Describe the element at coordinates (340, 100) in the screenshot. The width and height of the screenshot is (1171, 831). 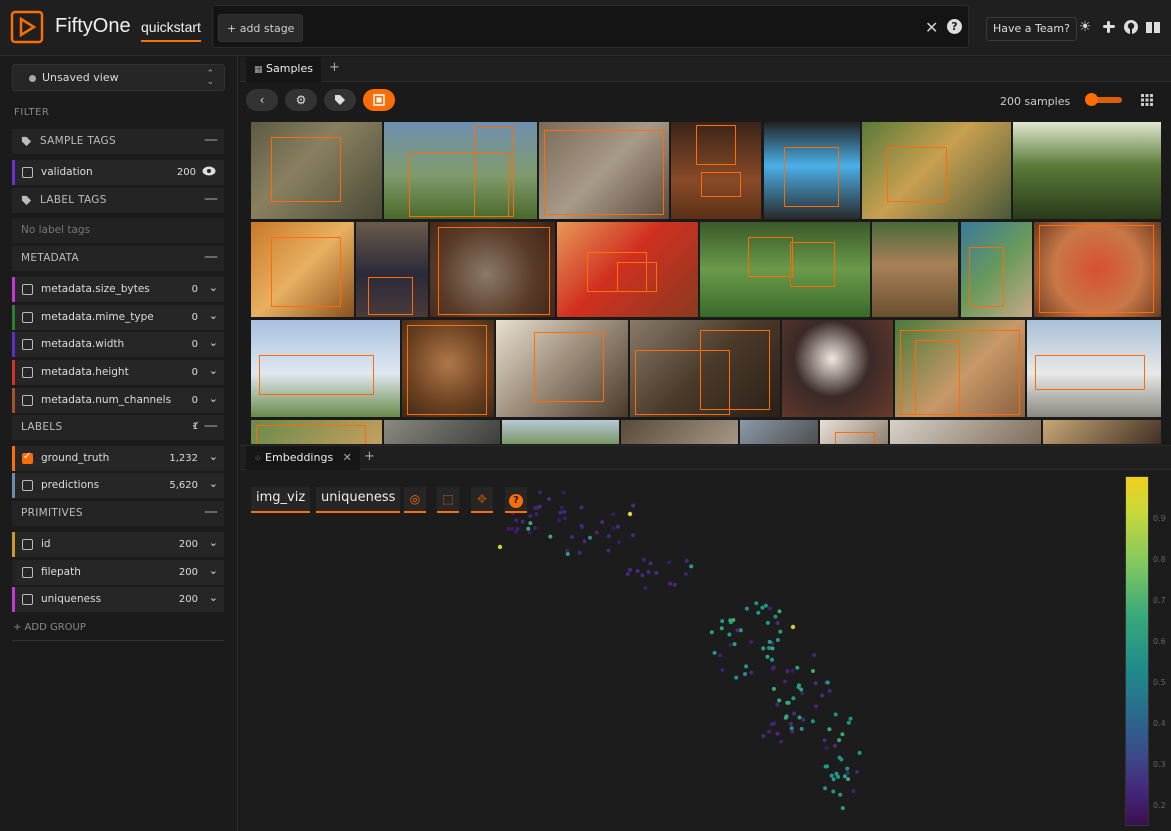
I see `tag-icon` at that location.